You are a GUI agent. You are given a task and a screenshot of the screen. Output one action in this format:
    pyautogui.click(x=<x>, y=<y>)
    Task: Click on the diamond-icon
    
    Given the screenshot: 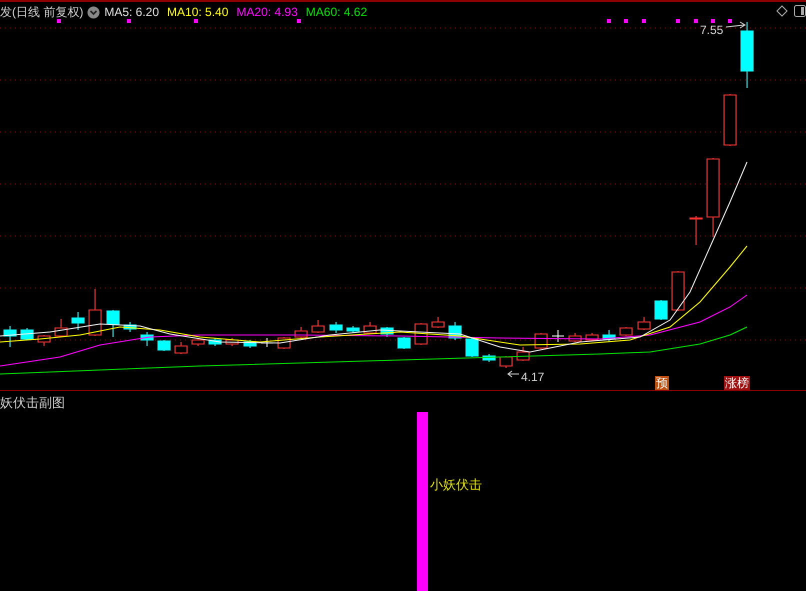 What is the action you would take?
    pyautogui.click(x=782, y=11)
    